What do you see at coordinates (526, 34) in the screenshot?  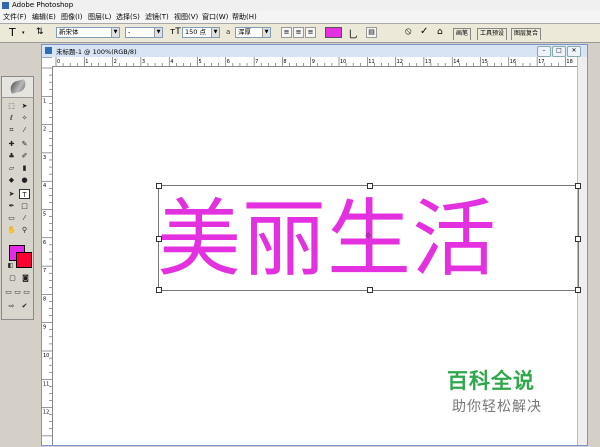 I see `tab-layer-comps: 图层复合` at bounding box center [526, 34].